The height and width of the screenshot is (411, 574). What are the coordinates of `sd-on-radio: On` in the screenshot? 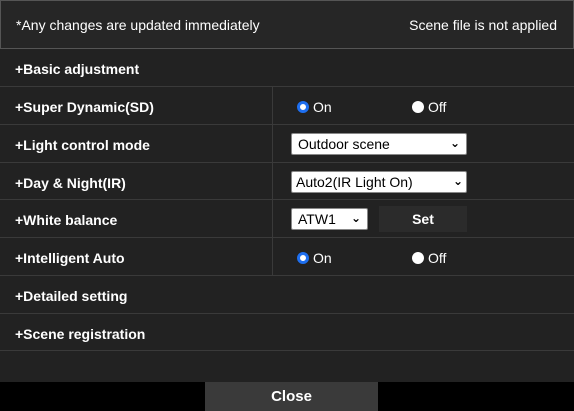 It's located at (314, 107).